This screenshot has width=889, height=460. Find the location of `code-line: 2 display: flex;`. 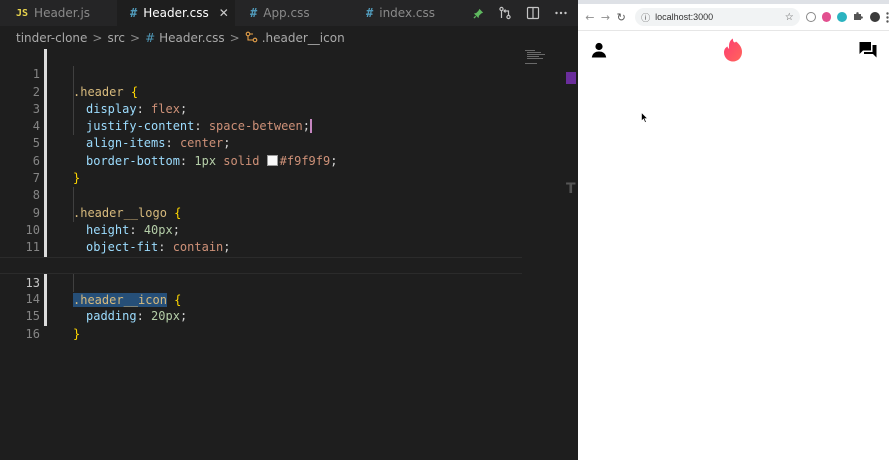

code-line: 2 display: flex; is located at coordinates (261, 91).